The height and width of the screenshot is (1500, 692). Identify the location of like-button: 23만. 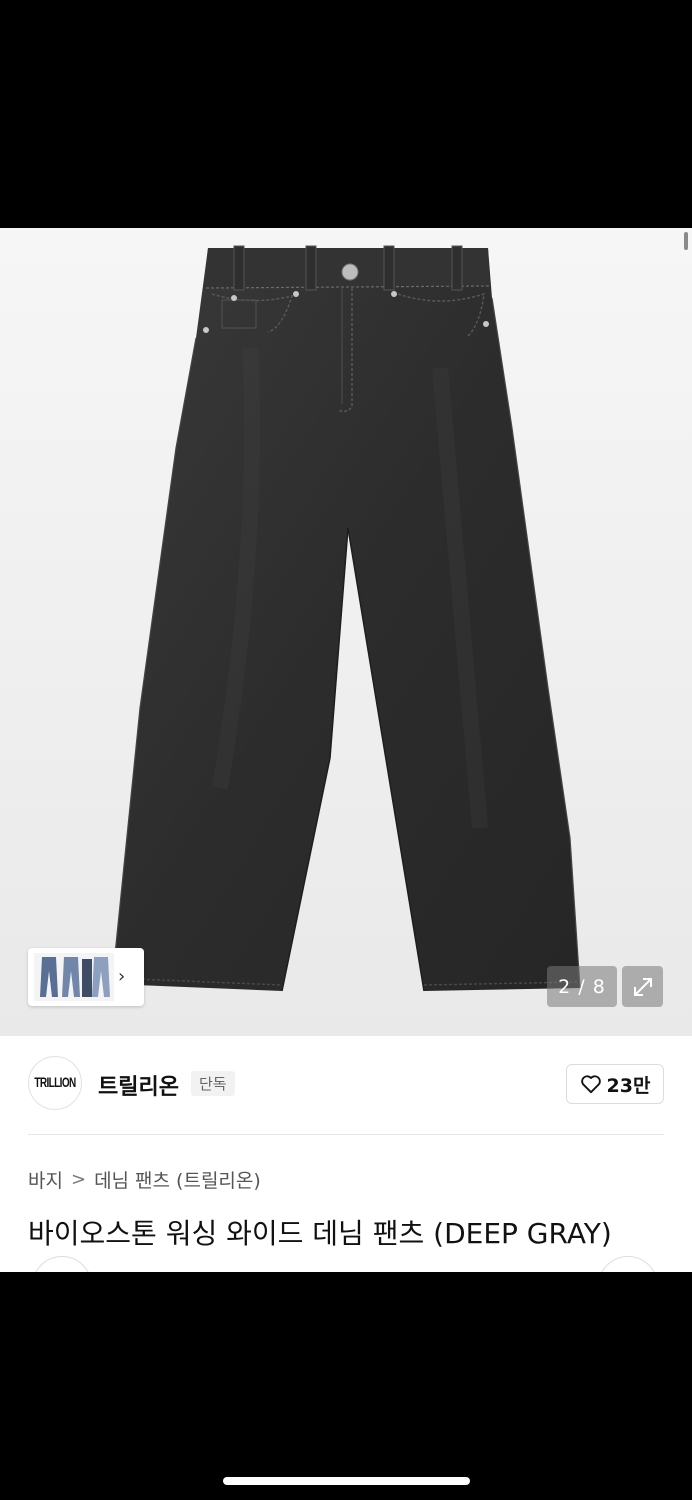
(615, 1084).